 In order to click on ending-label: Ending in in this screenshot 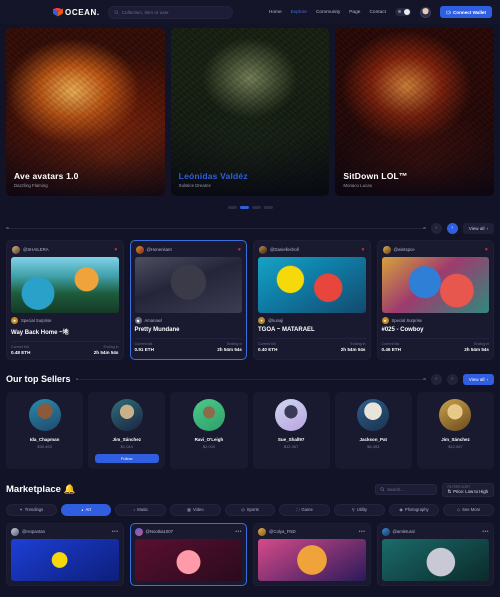, I will do `click(358, 343)`.